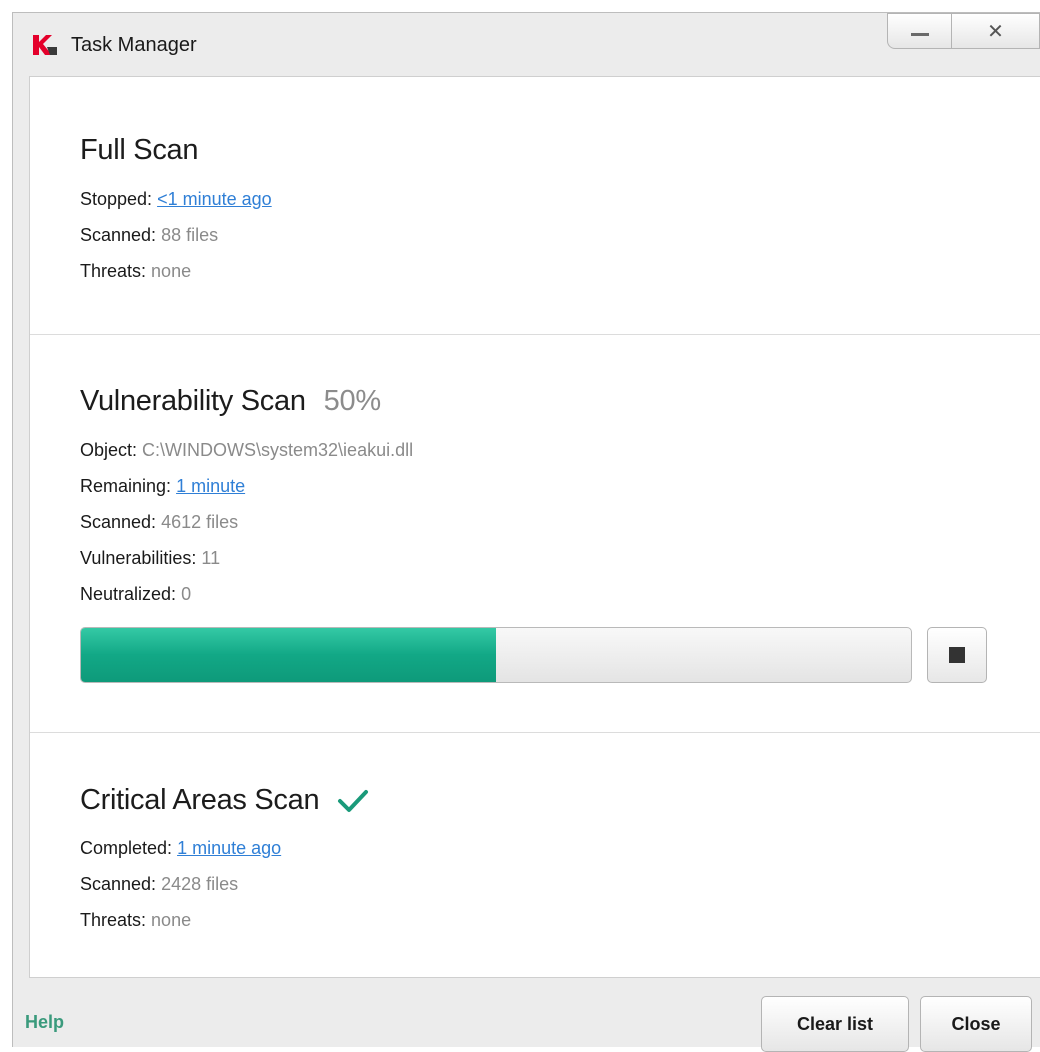 The image size is (1040, 1052). Describe the element at coordinates (134, 45) in the screenshot. I see `window-title: Task Manager` at that location.